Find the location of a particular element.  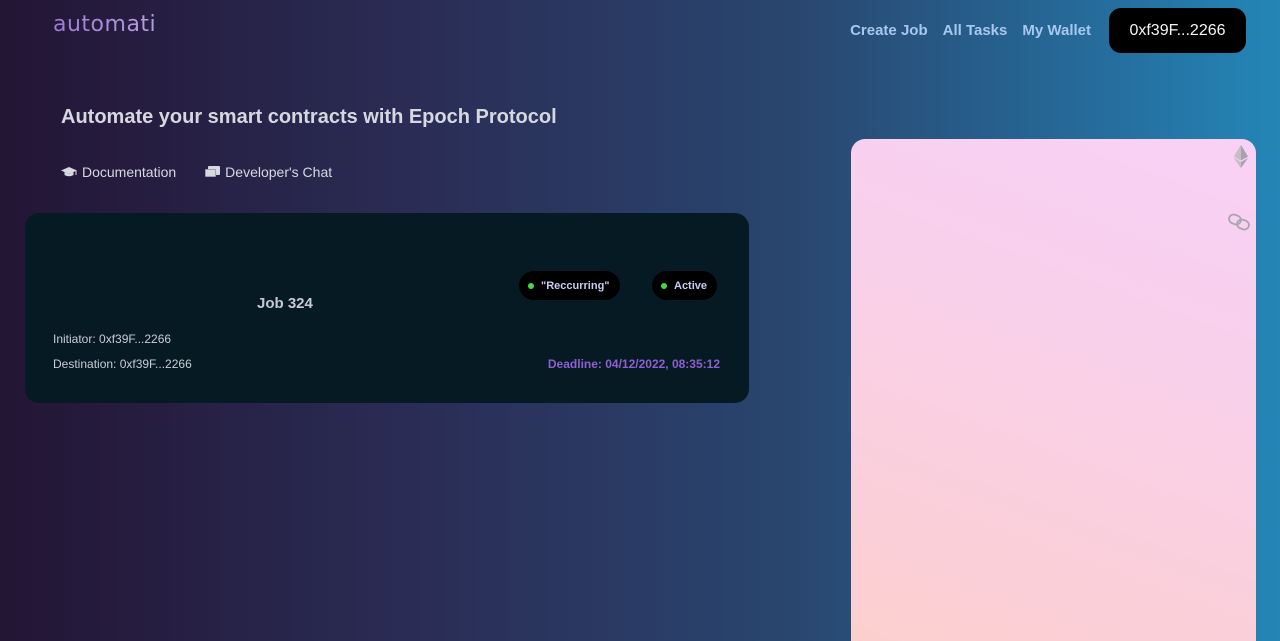

wallet-address-button: 0xf39F...2266 is located at coordinates (1177, 30).